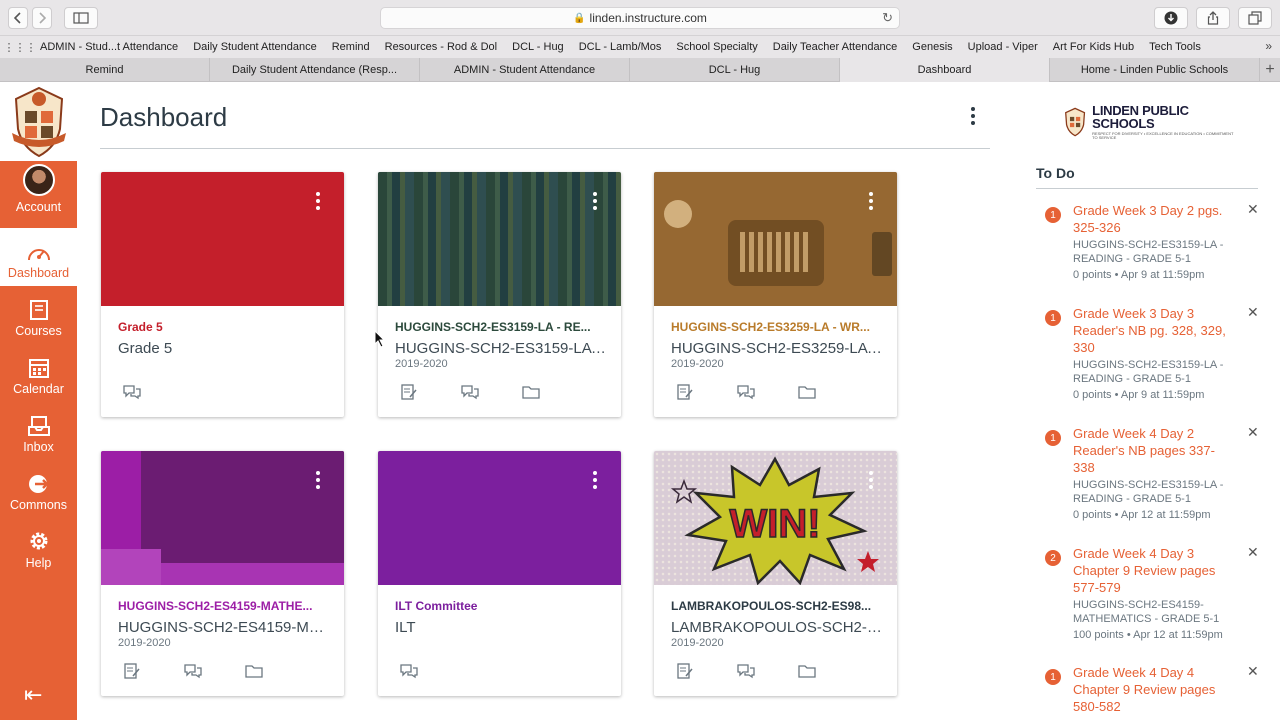  Describe the element at coordinates (1268, 46) in the screenshot. I see `chevron-double-right-icon: »` at that location.